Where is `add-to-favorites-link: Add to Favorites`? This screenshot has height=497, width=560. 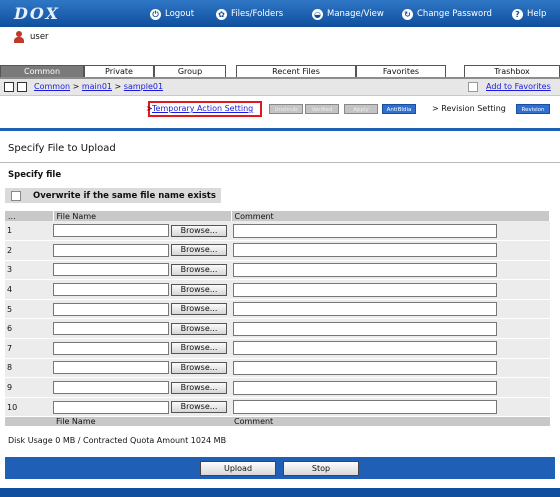
add-to-favorites-link: Add to Favorites is located at coordinates (518, 86).